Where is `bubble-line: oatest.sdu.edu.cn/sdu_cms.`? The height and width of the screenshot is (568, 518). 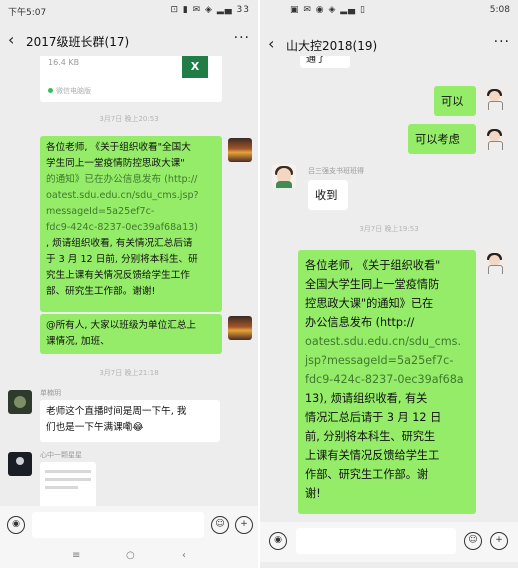 bubble-line: oatest.sdu.edu.cn/sdu_cms. is located at coordinates (383, 341).